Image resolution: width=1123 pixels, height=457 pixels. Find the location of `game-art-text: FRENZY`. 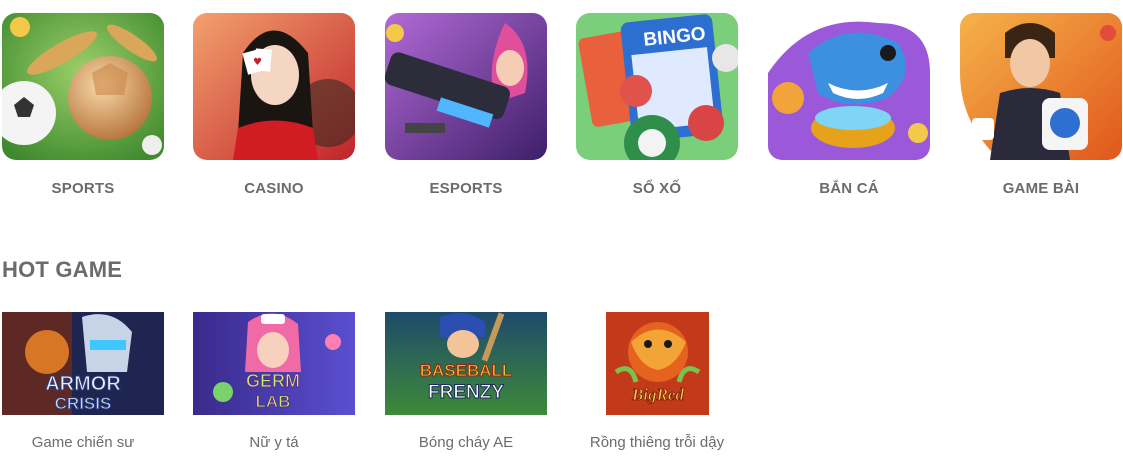

game-art-text: FRENZY is located at coordinates (466, 392).